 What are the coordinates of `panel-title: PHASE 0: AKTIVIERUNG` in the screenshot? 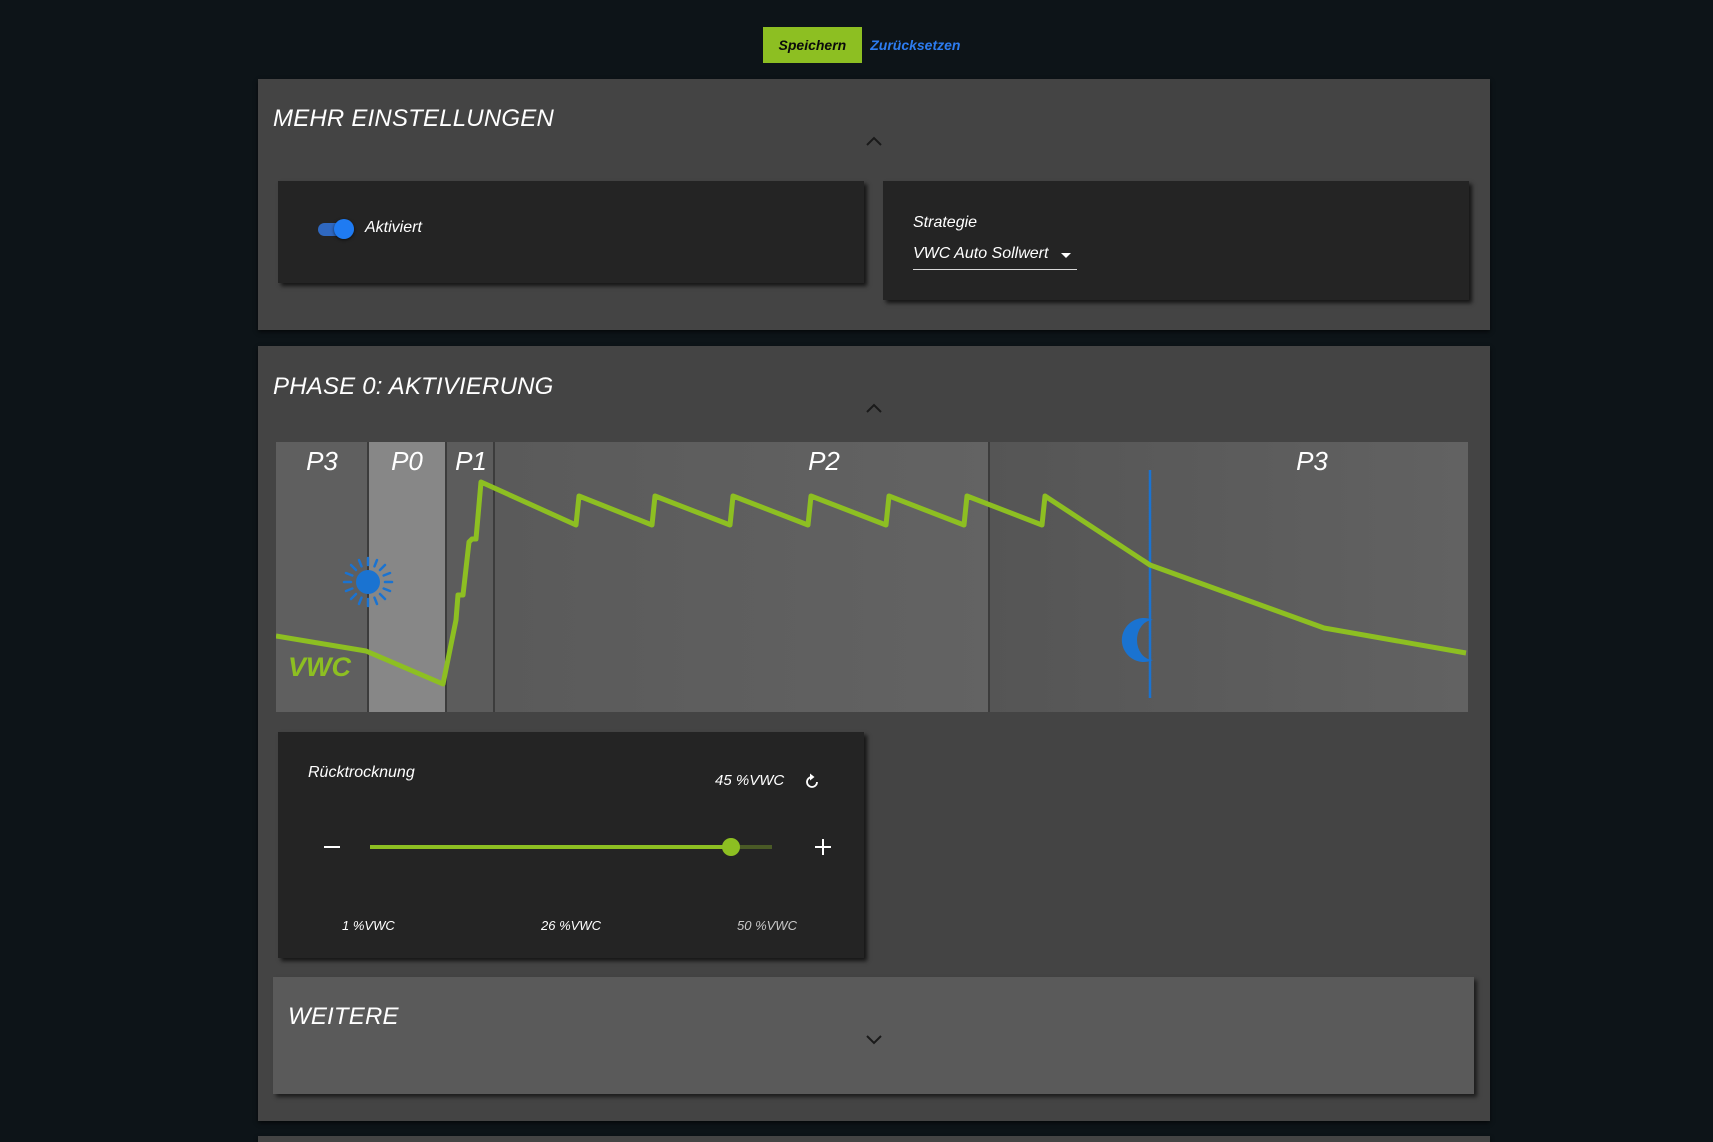 It's located at (413, 386).